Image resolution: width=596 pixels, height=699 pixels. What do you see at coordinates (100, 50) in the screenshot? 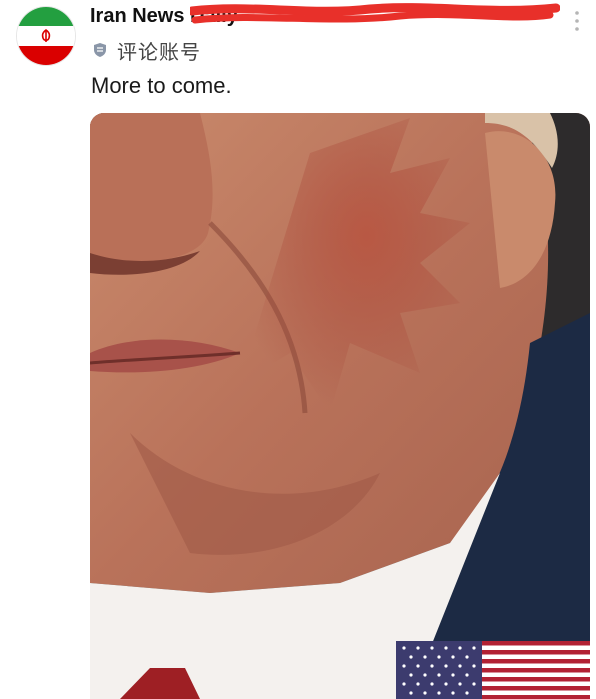
I see `shield-icon` at bounding box center [100, 50].